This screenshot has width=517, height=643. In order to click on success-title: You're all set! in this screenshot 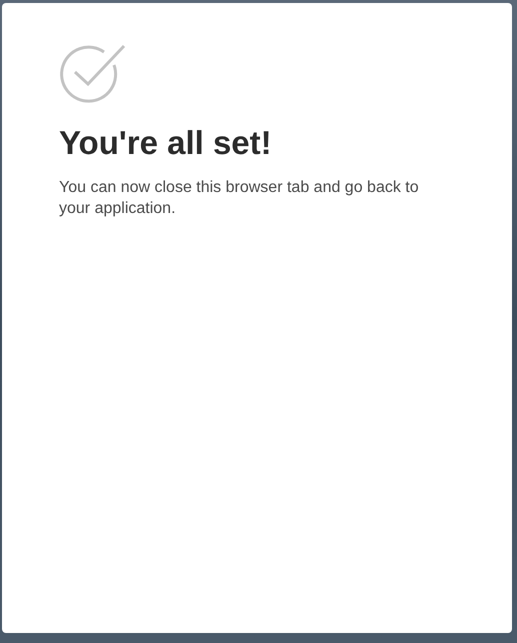, I will do `click(166, 143)`.